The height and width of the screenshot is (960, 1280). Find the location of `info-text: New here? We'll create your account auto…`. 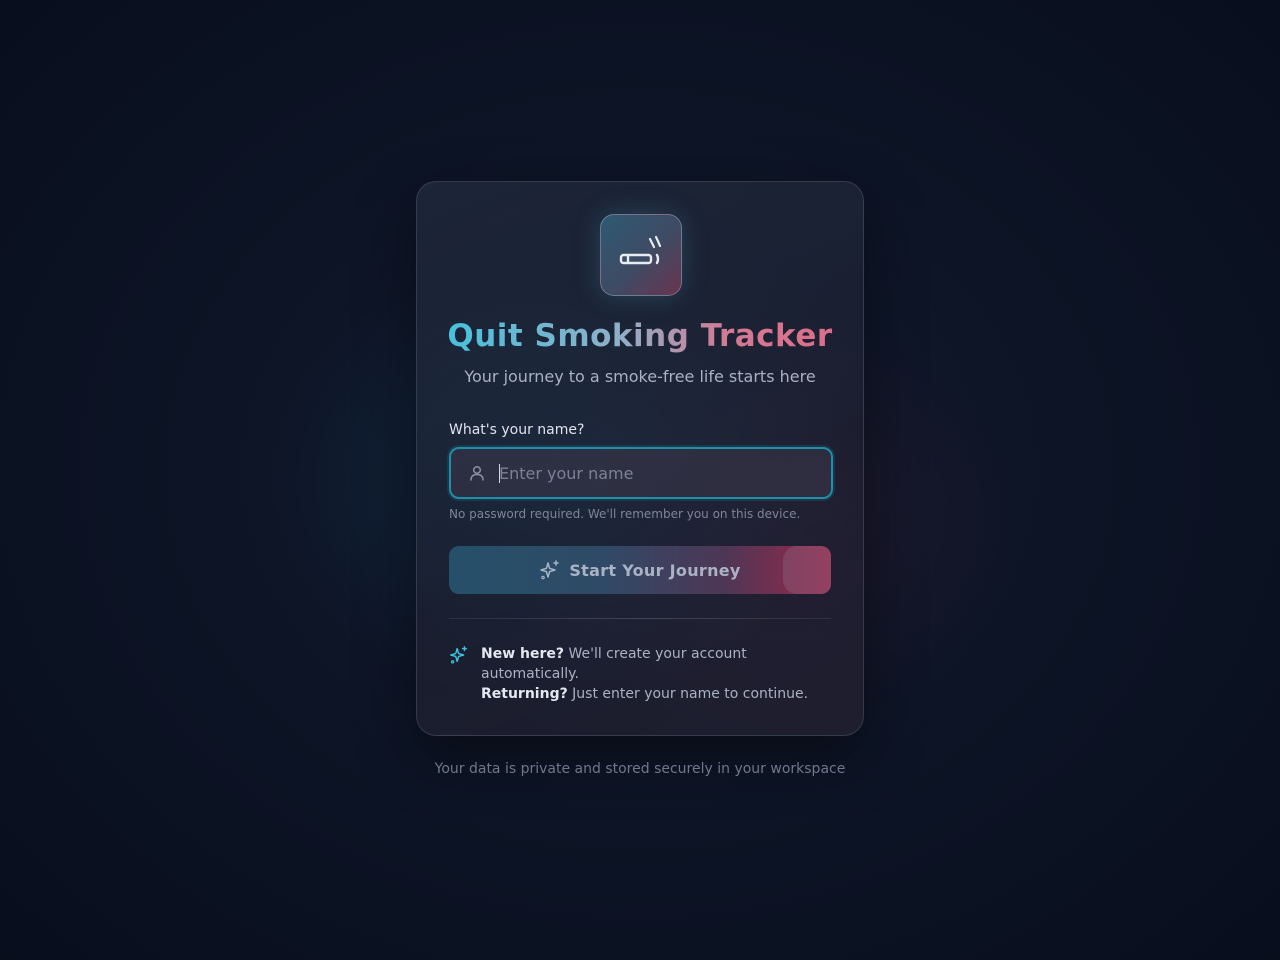

info-text: New here? We'll create your account auto… is located at coordinates (656, 674).